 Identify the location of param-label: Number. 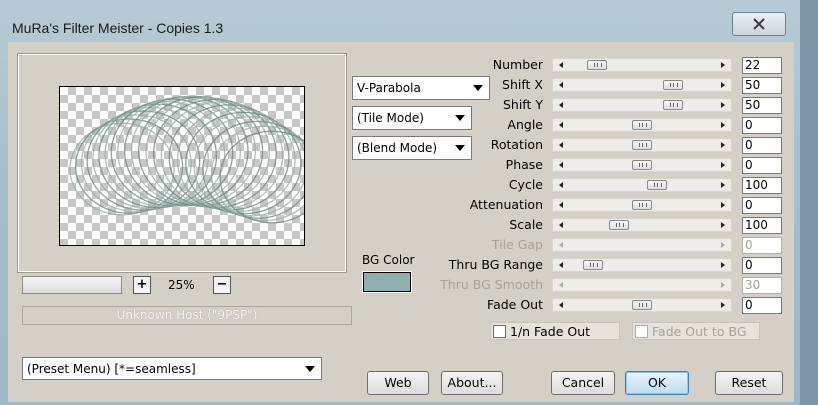
(517, 64).